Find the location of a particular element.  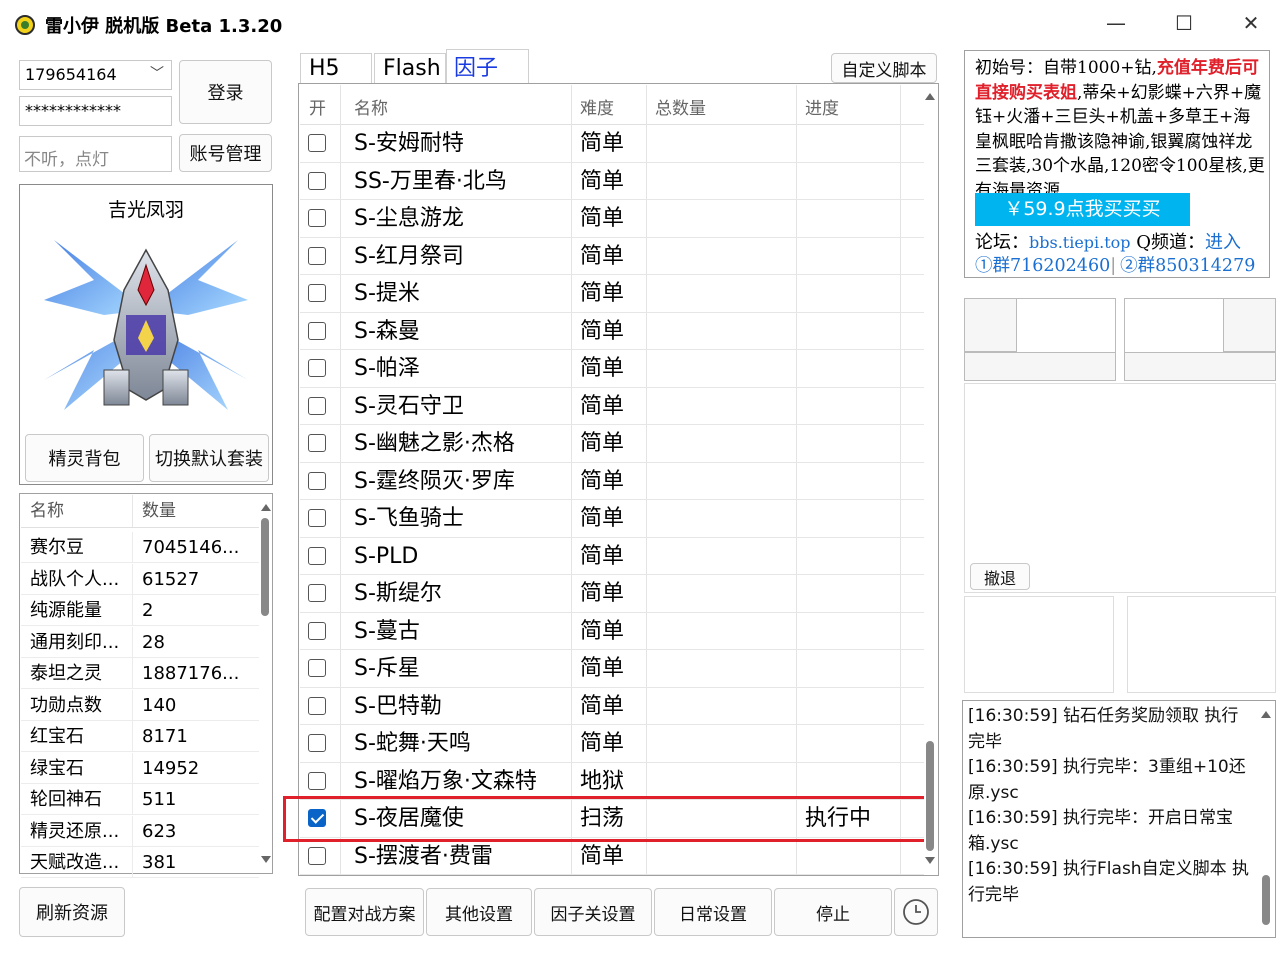

buy-button: ￥59.9点我买买买 is located at coordinates (1082, 209).